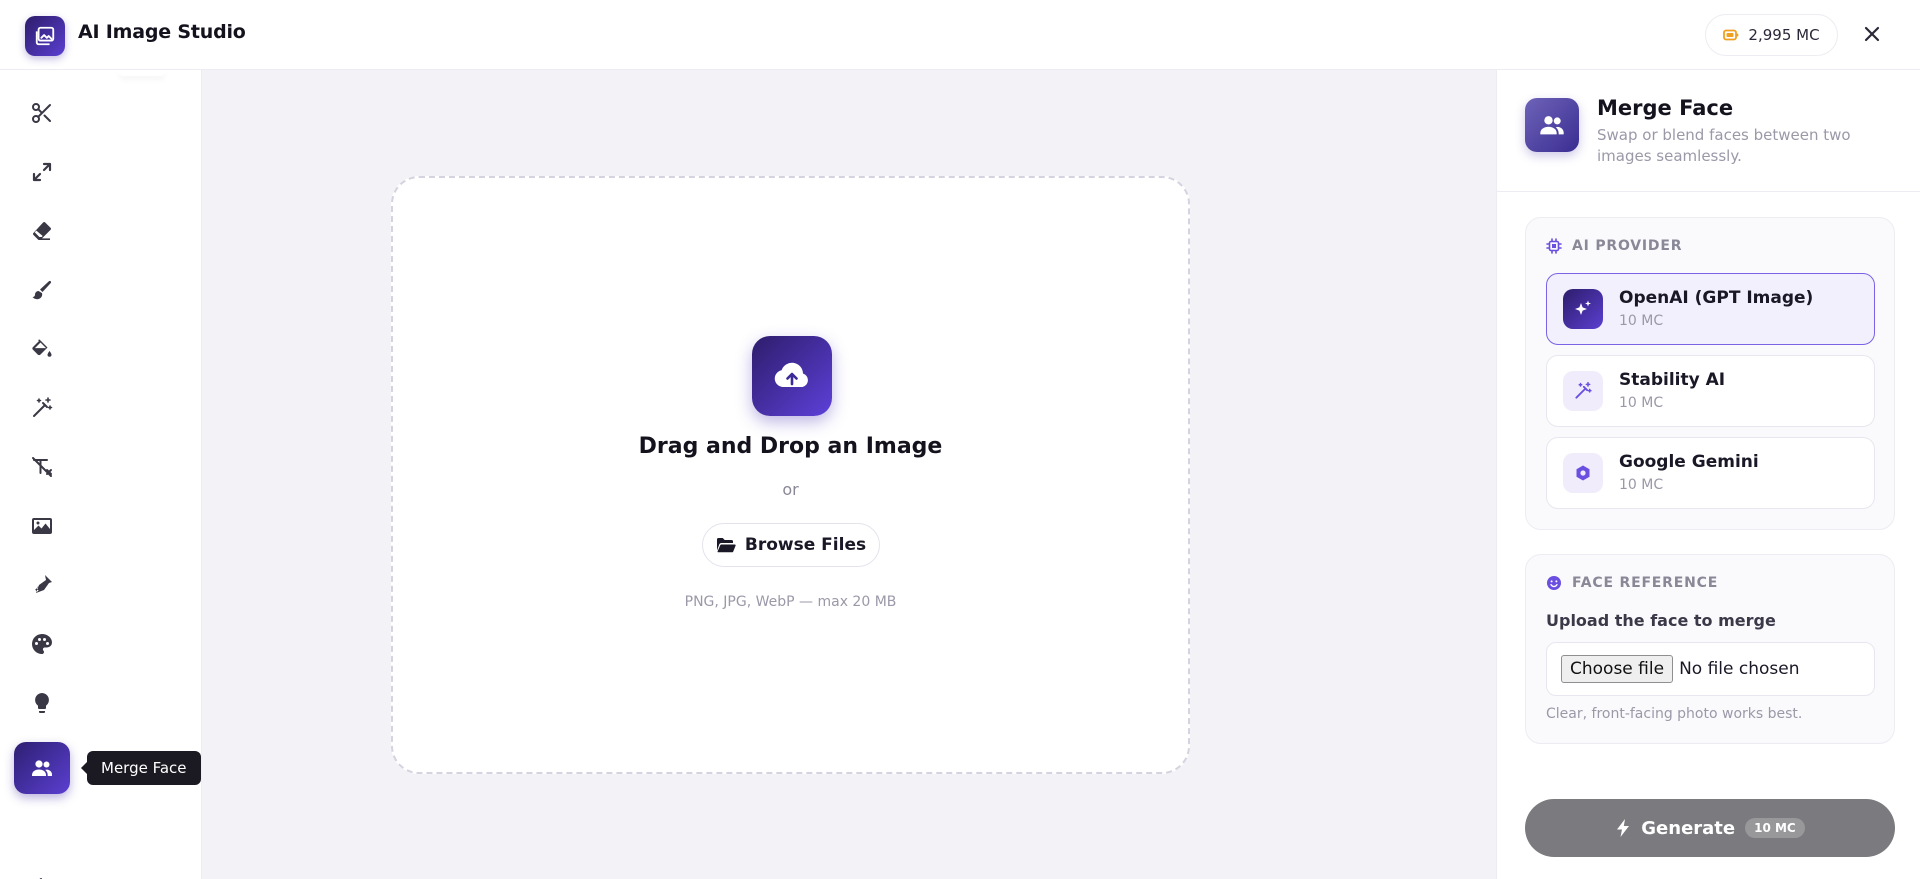  I want to click on provider-openai: OpenAI (GPT Image) 10 MC, so click(1710, 309).